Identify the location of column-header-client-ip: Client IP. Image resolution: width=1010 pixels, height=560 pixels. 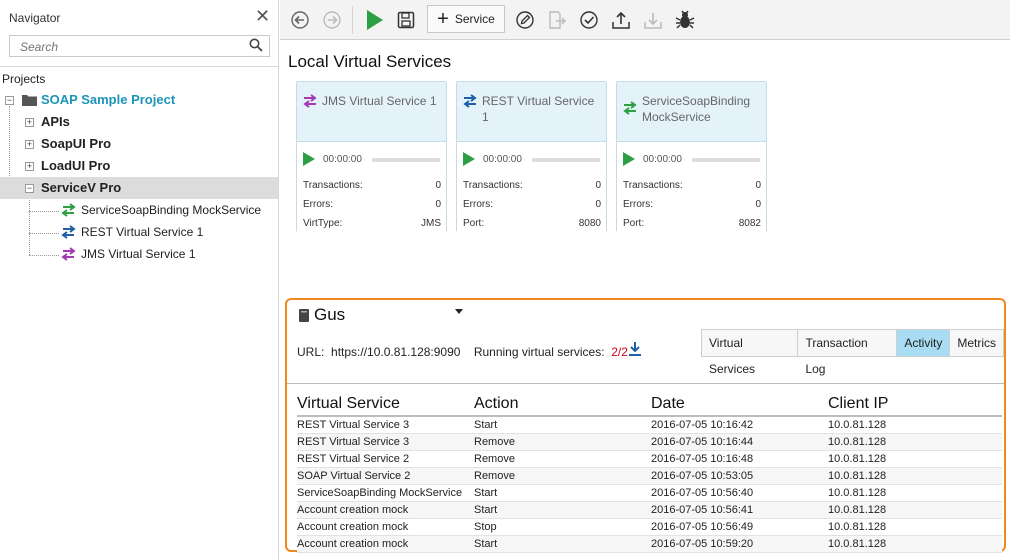
(915, 405).